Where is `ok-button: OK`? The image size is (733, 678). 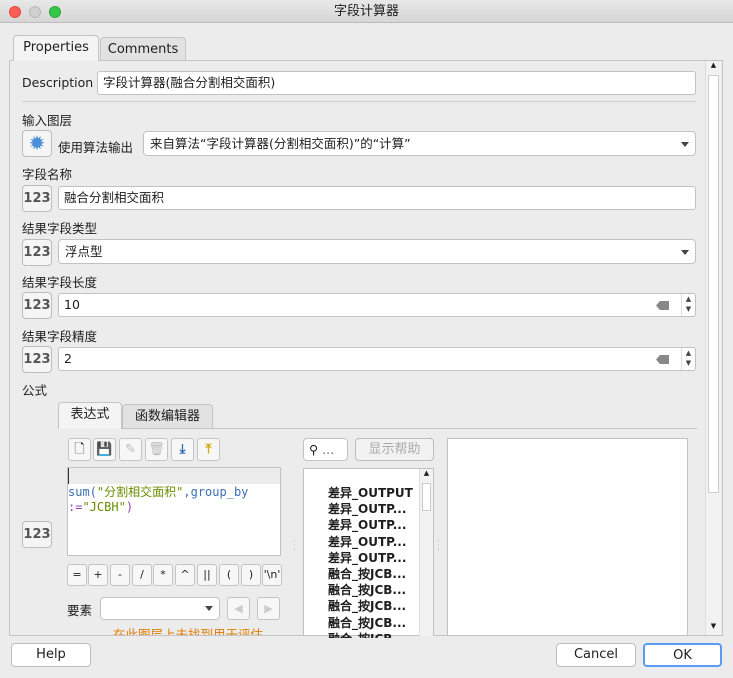
ok-button: OK is located at coordinates (682, 655).